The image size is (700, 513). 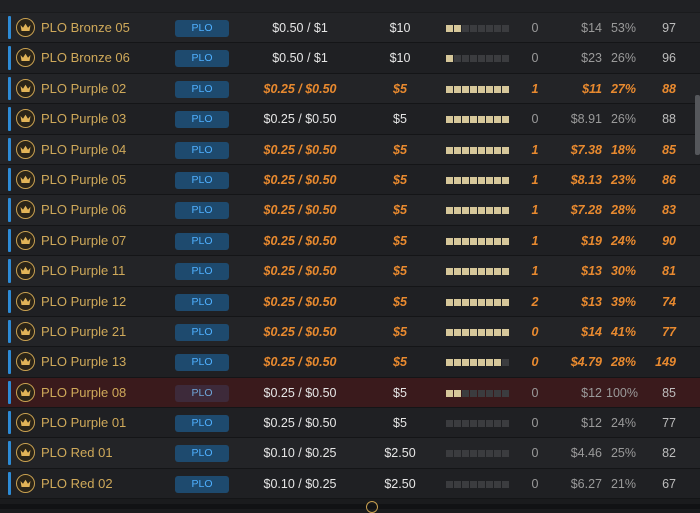 I want to click on table-row: PLO Purple 01 PLO $0.25 / $0.50 $5 0 $12 24% 77, so click(x=350, y=423).